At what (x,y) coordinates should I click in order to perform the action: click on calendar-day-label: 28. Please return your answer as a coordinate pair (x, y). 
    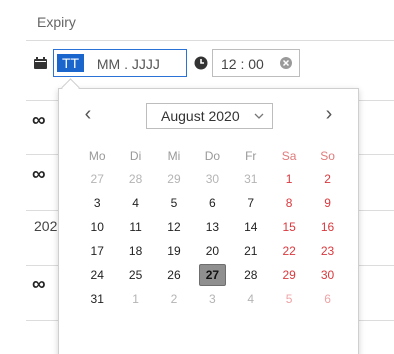
    Looking at the image, I should click on (135, 179).